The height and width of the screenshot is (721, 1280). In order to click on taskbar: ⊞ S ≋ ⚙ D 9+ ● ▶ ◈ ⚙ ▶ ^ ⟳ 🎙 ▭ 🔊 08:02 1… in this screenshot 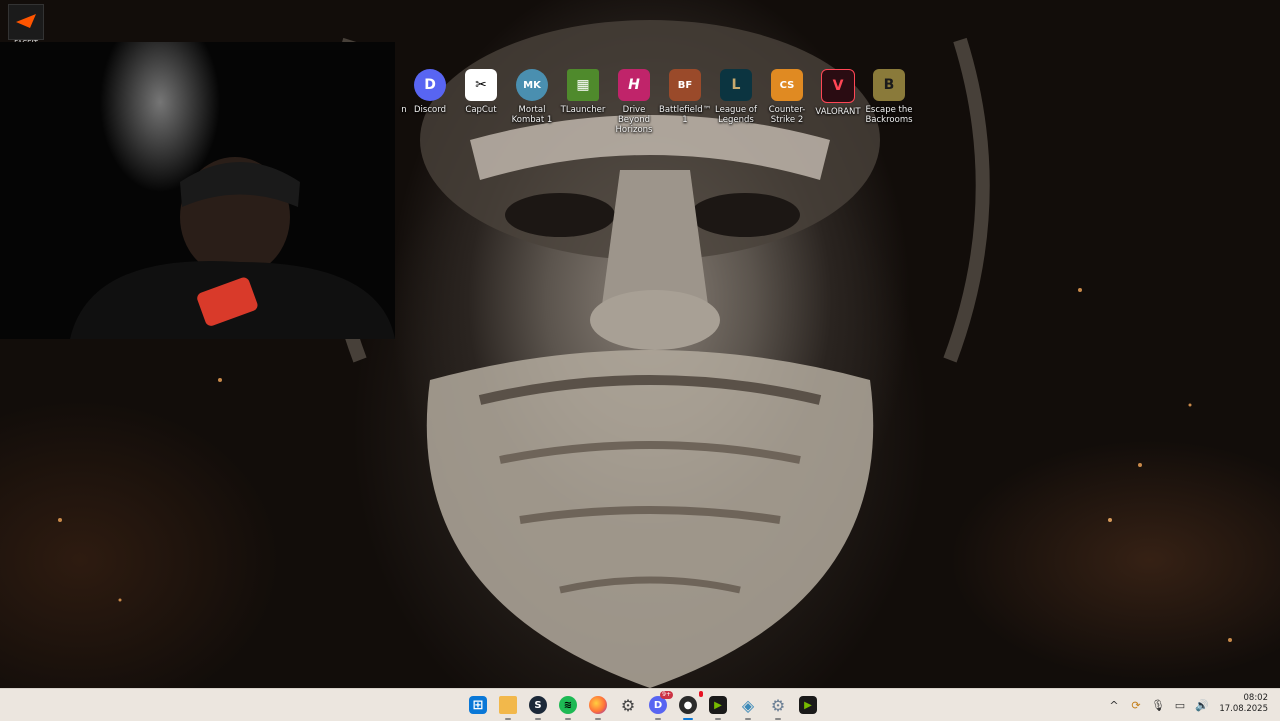, I will do `click(640, 704)`.